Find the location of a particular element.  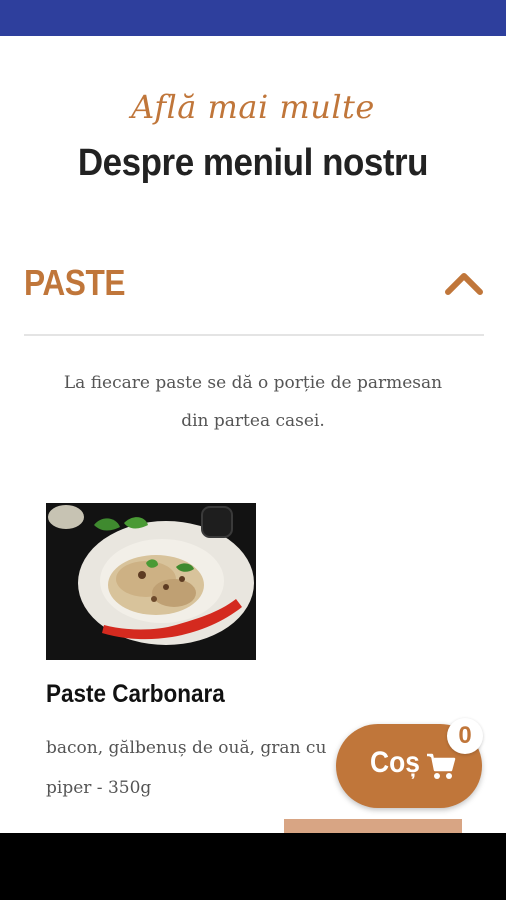

dish-description-line: bacon, gălbenuș de ouă, gran cu is located at coordinates (186, 748).